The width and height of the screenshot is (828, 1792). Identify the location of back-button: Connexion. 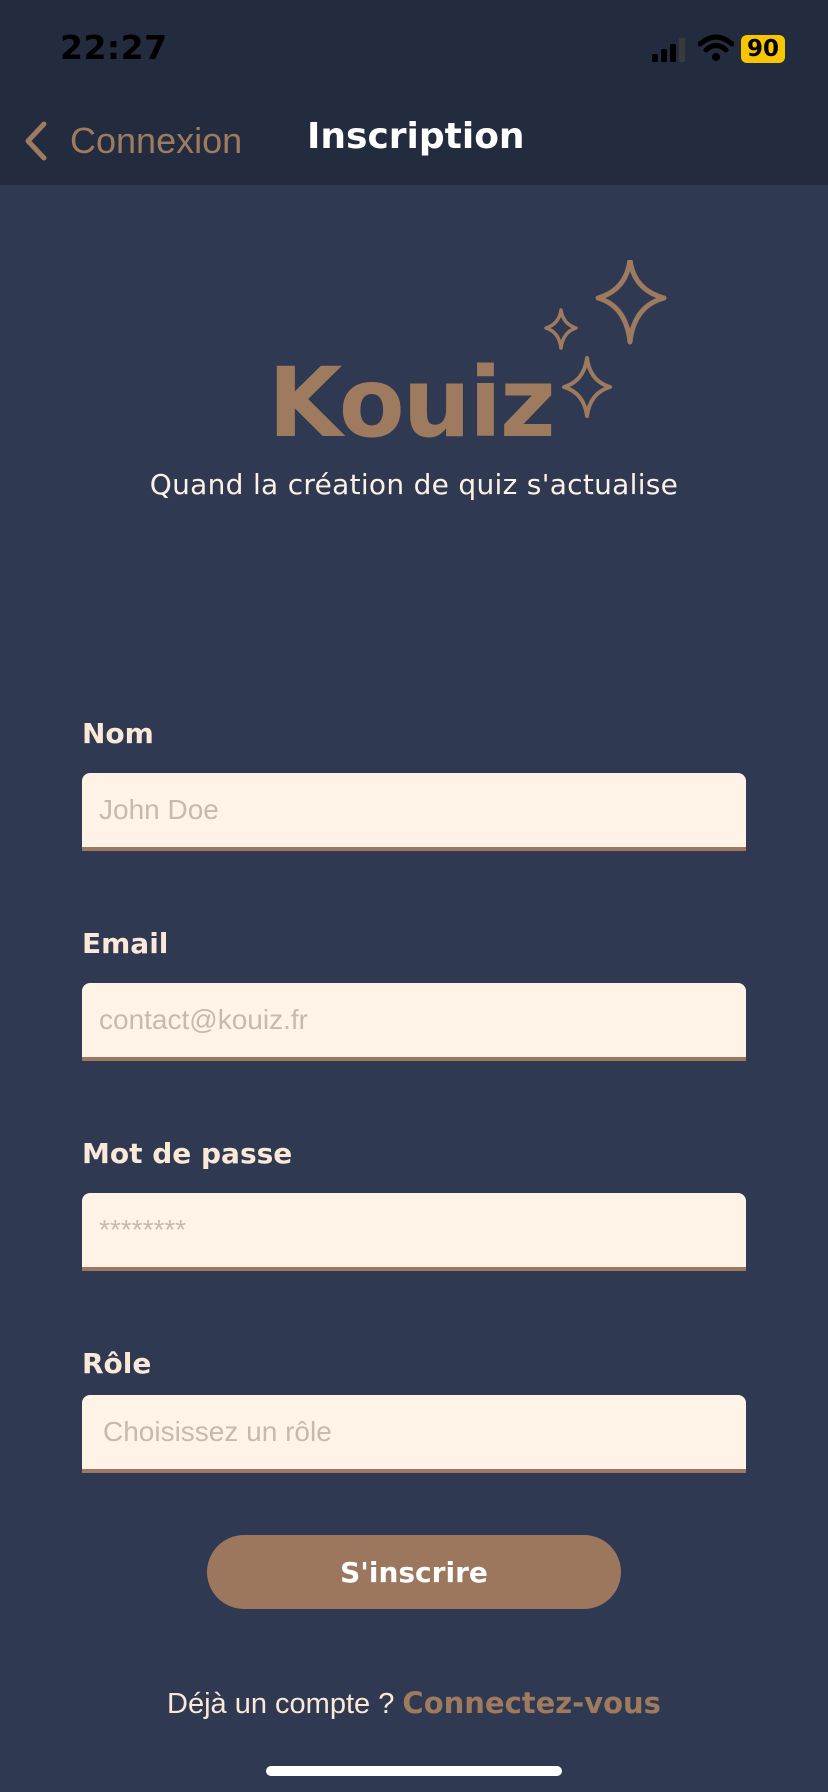
(132, 141).